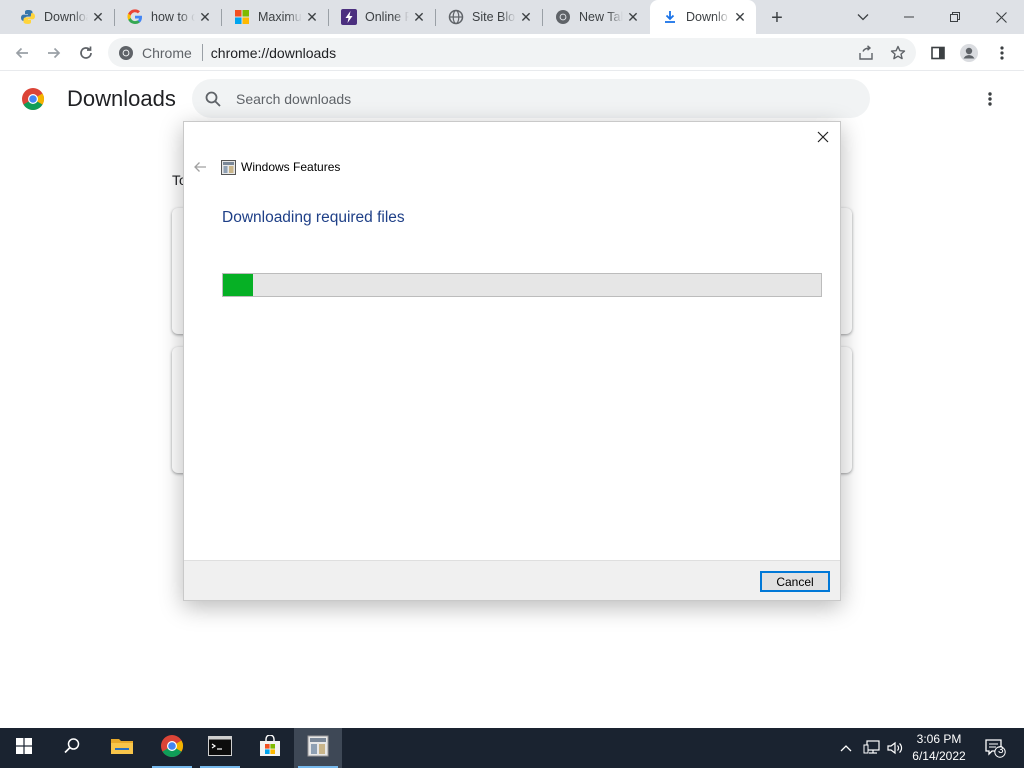 The width and height of the screenshot is (1024, 768). What do you see at coordinates (238, 285) in the screenshot?
I see `progress-fill` at bounding box center [238, 285].